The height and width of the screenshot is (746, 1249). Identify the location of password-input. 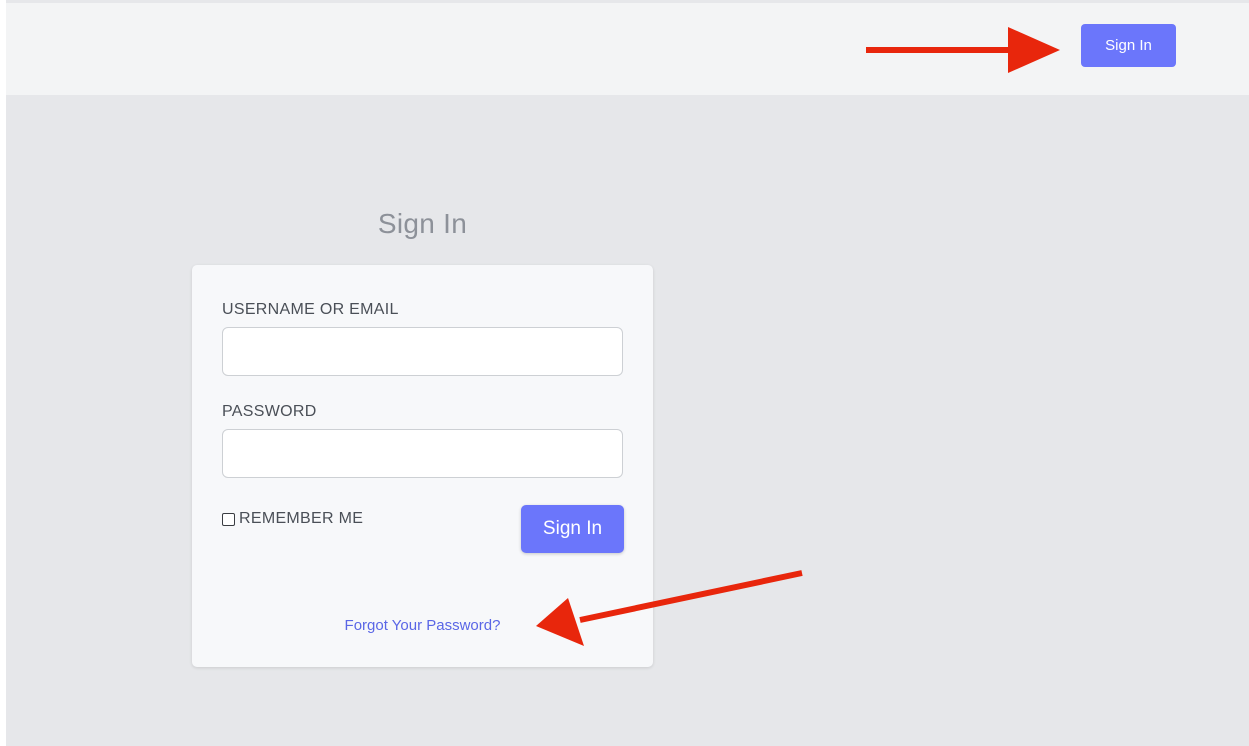
(422, 453).